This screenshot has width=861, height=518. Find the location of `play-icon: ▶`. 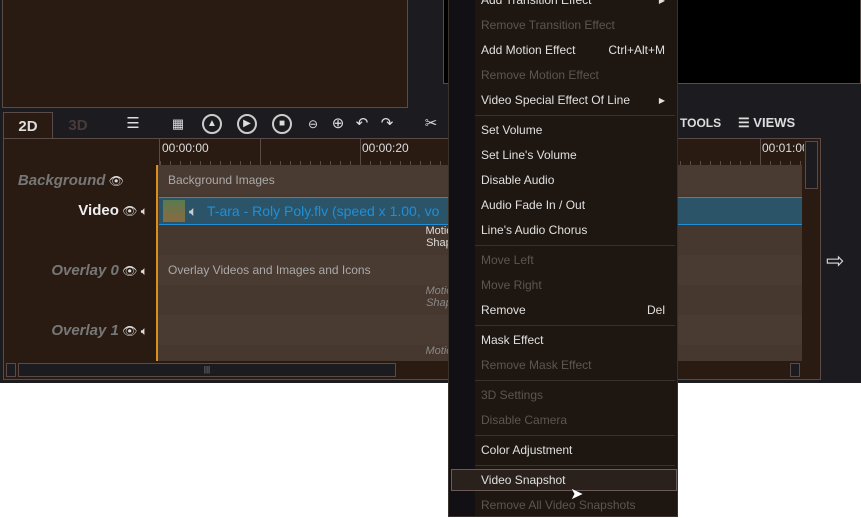

play-icon: ▶ is located at coordinates (247, 124).